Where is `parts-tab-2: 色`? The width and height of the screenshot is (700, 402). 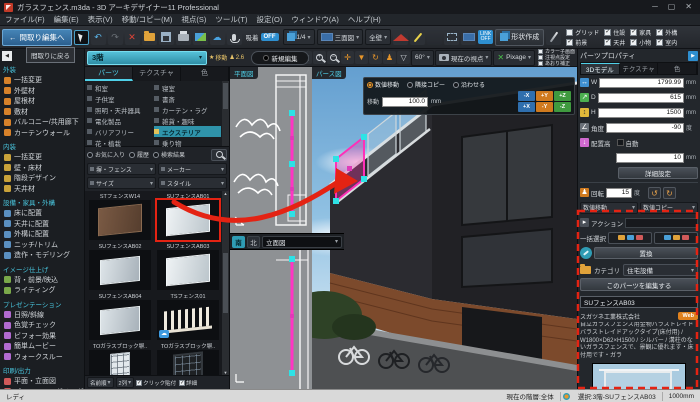 parts-tab-2: 色 is located at coordinates (205, 74).